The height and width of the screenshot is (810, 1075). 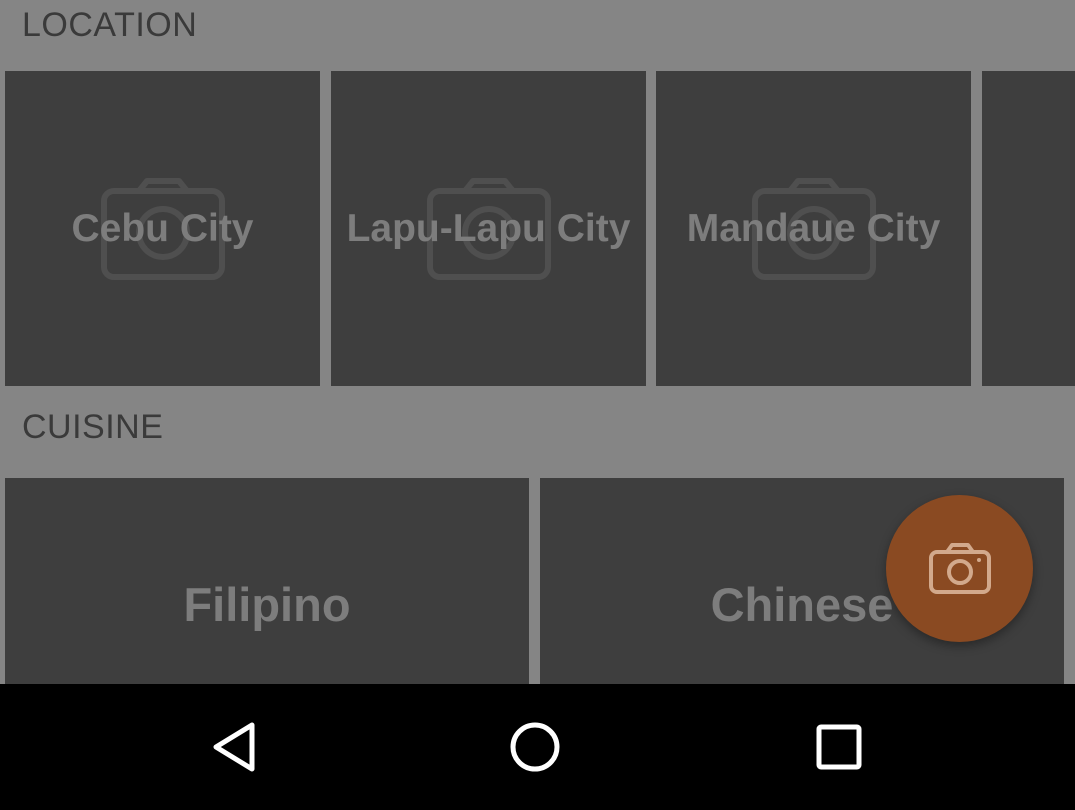 I want to click on location-tile-label: Mandaue City, so click(x=813, y=228).